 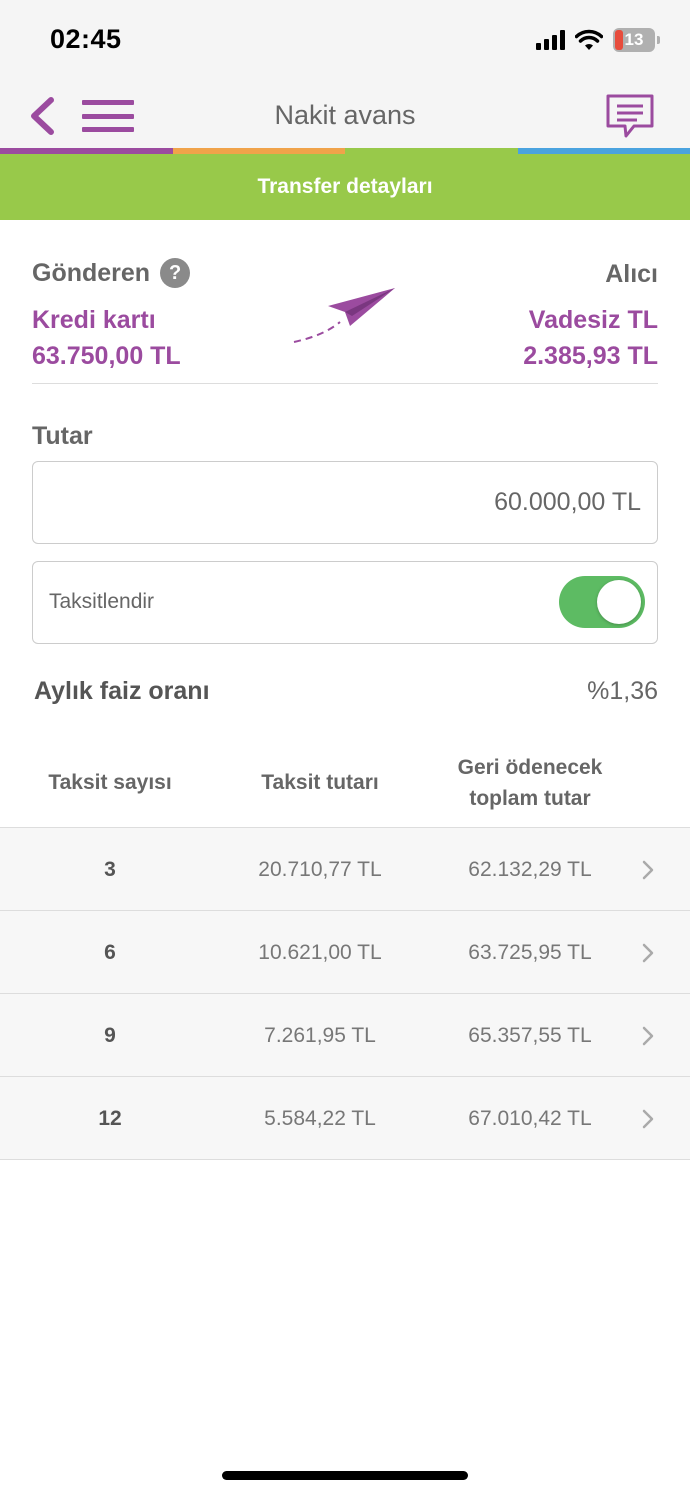 What do you see at coordinates (530, 1118) in the screenshot?
I see `row-total-amount: 67.010,42 TL` at bounding box center [530, 1118].